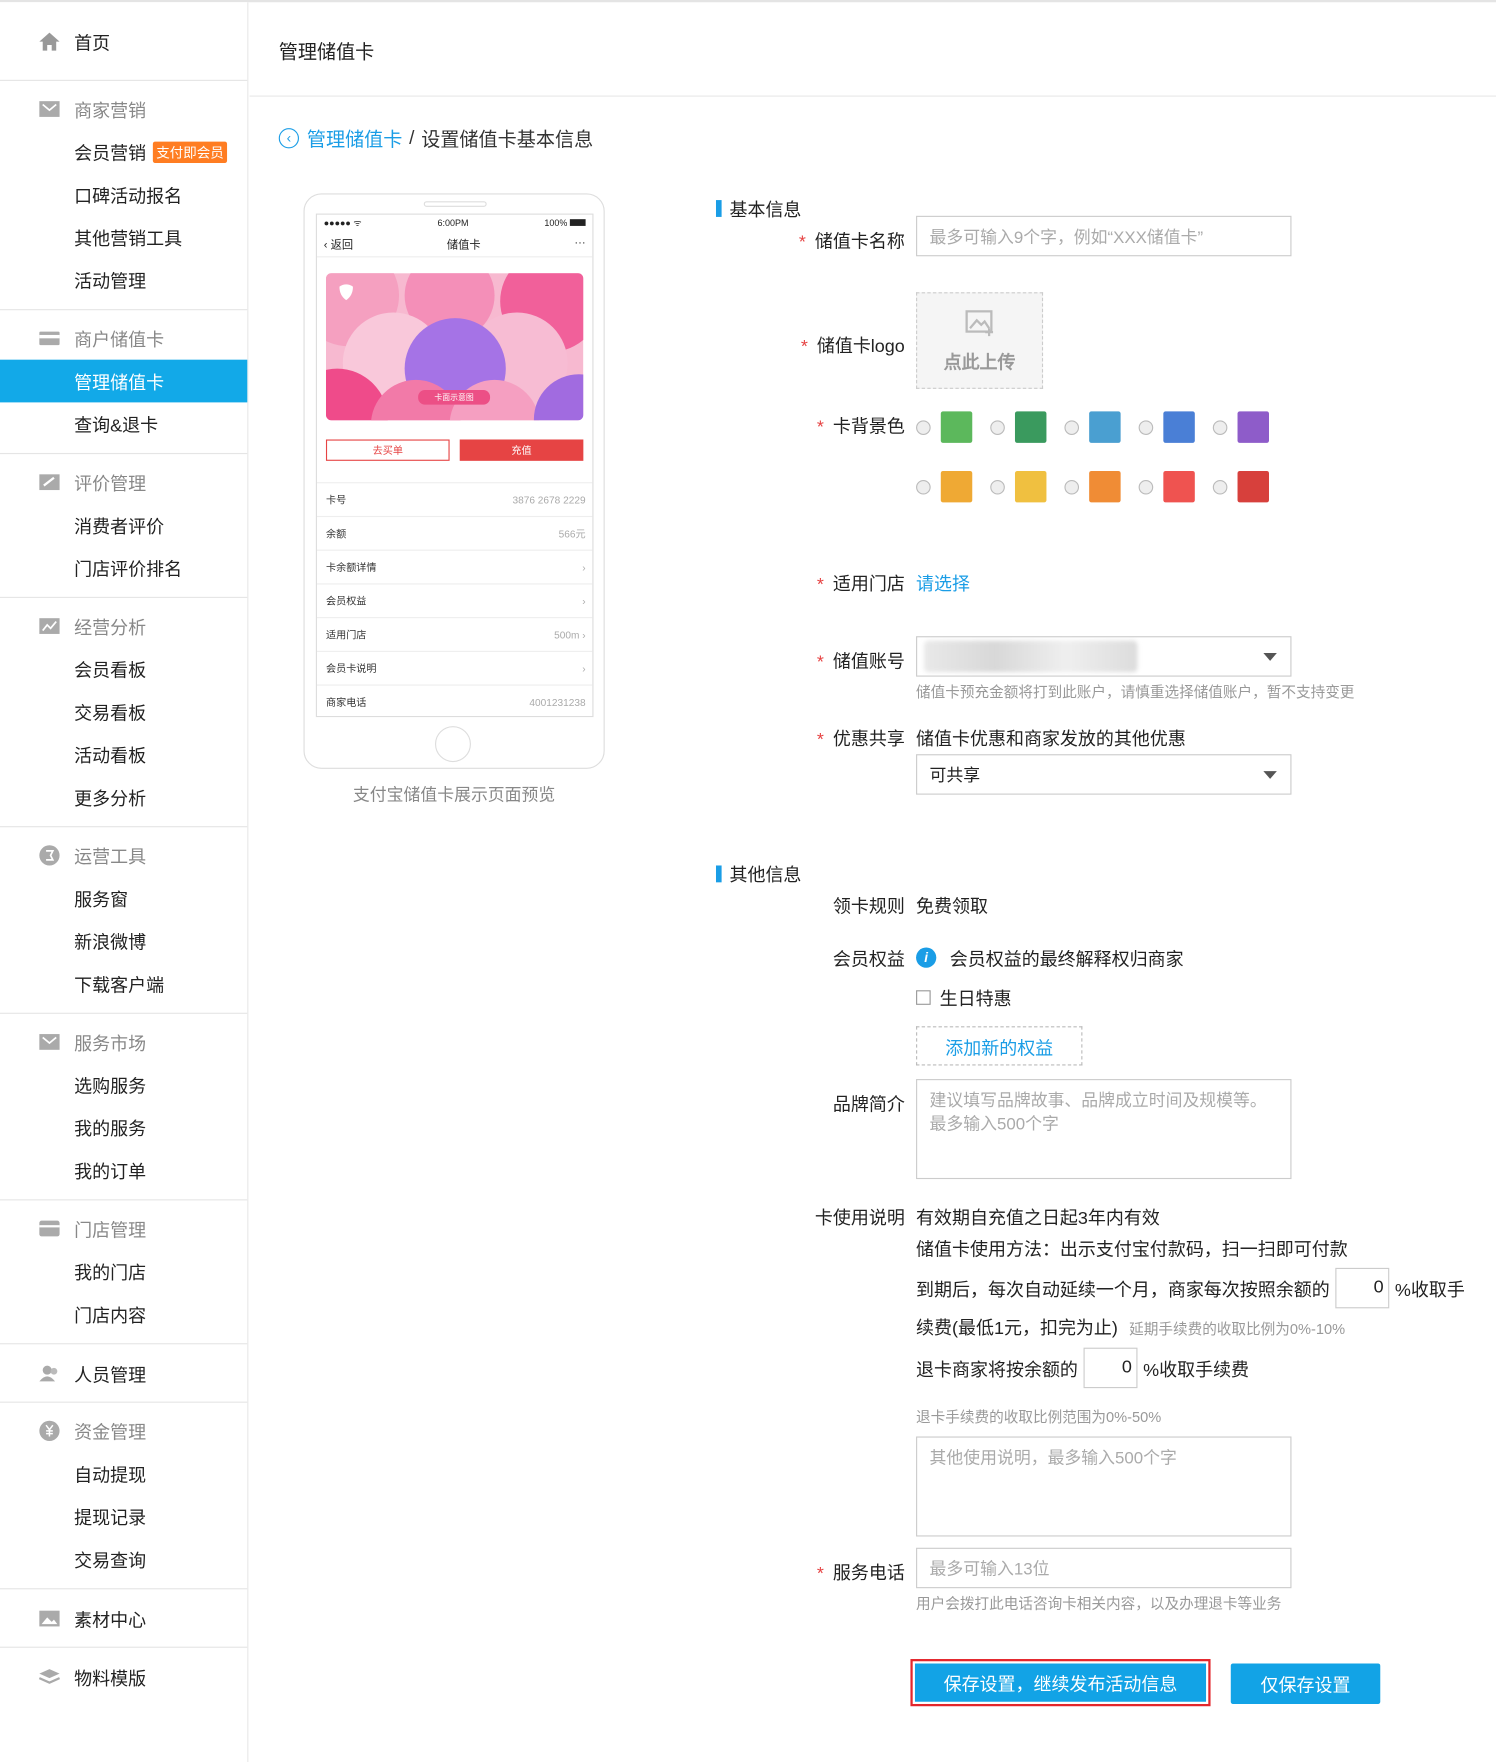  I want to click on nav-head-material: 素材中心, so click(73, 1618).